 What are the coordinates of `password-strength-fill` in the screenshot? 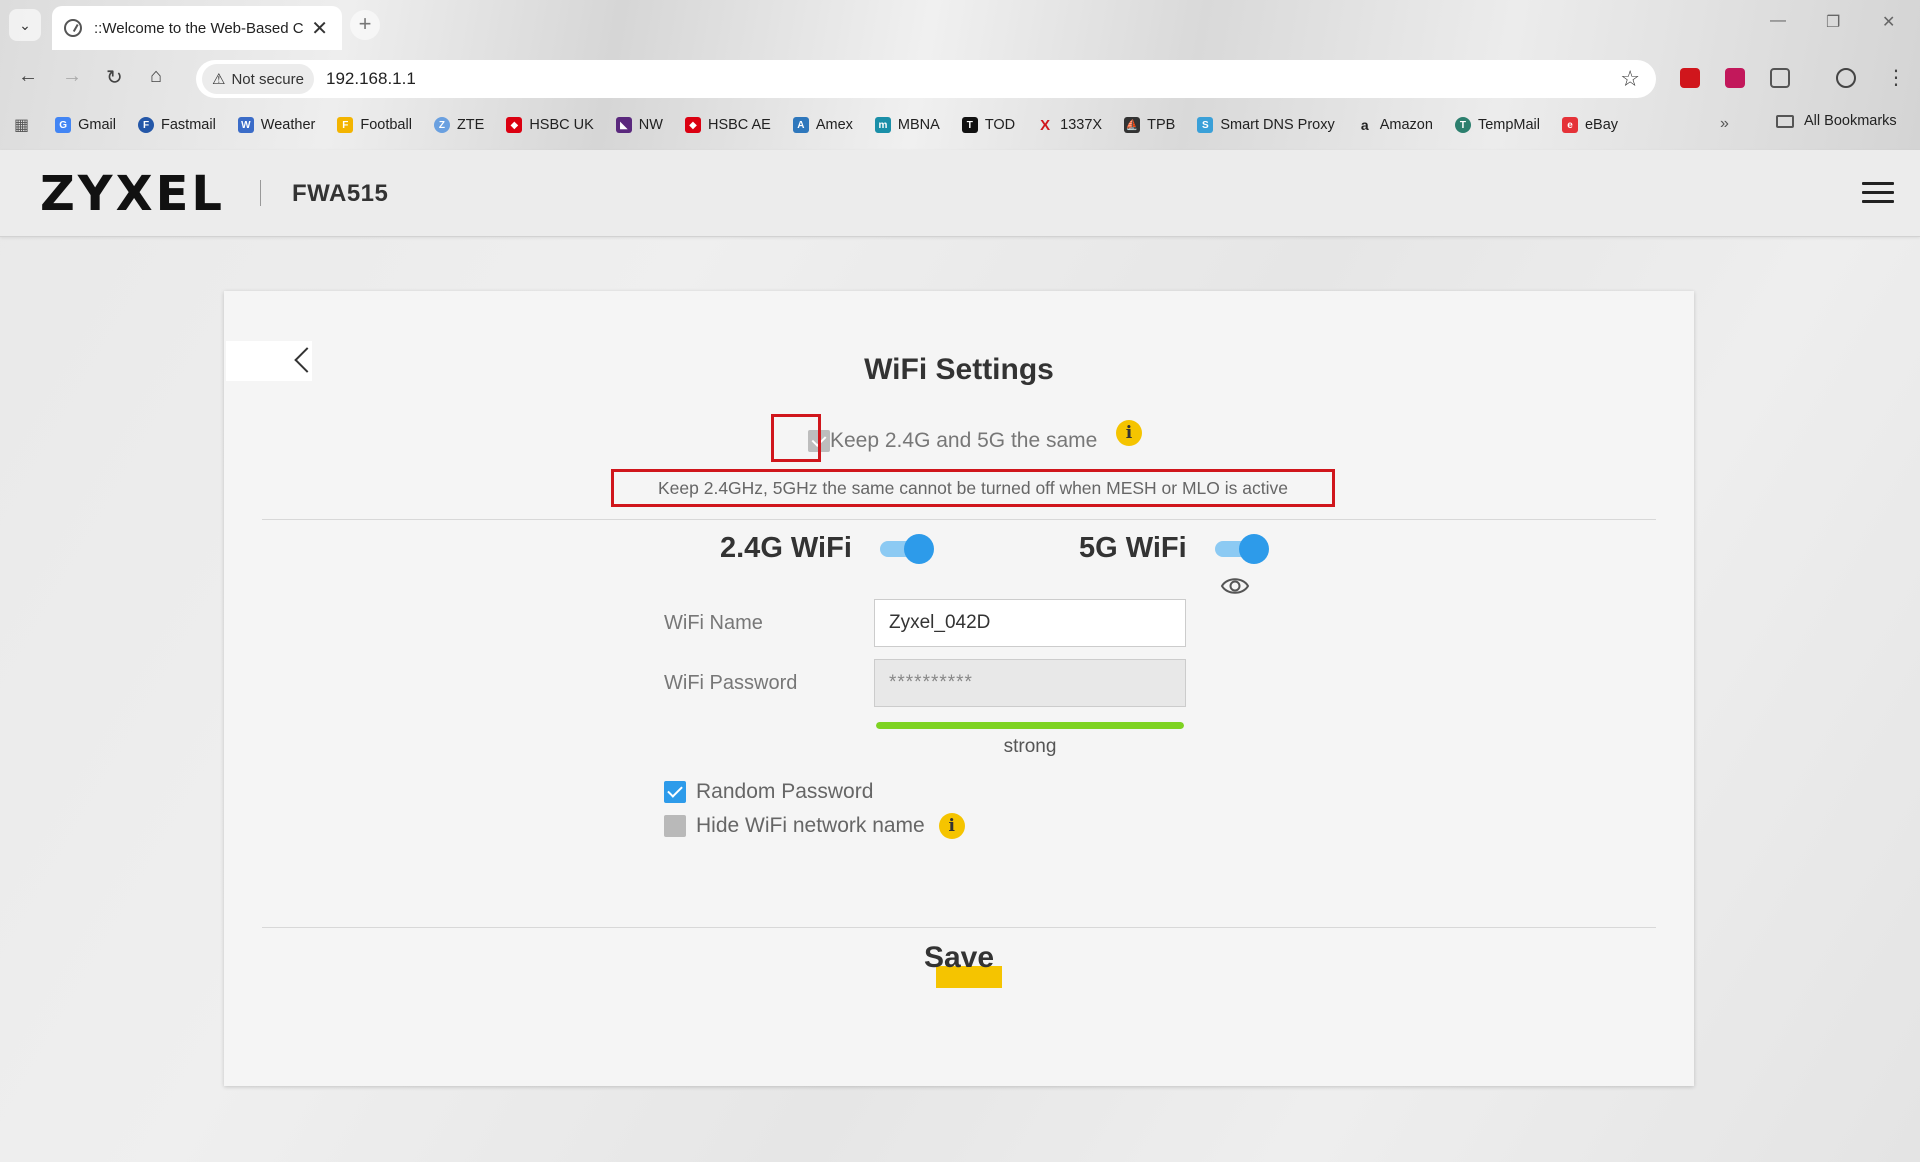 It's located at (1030, 725).